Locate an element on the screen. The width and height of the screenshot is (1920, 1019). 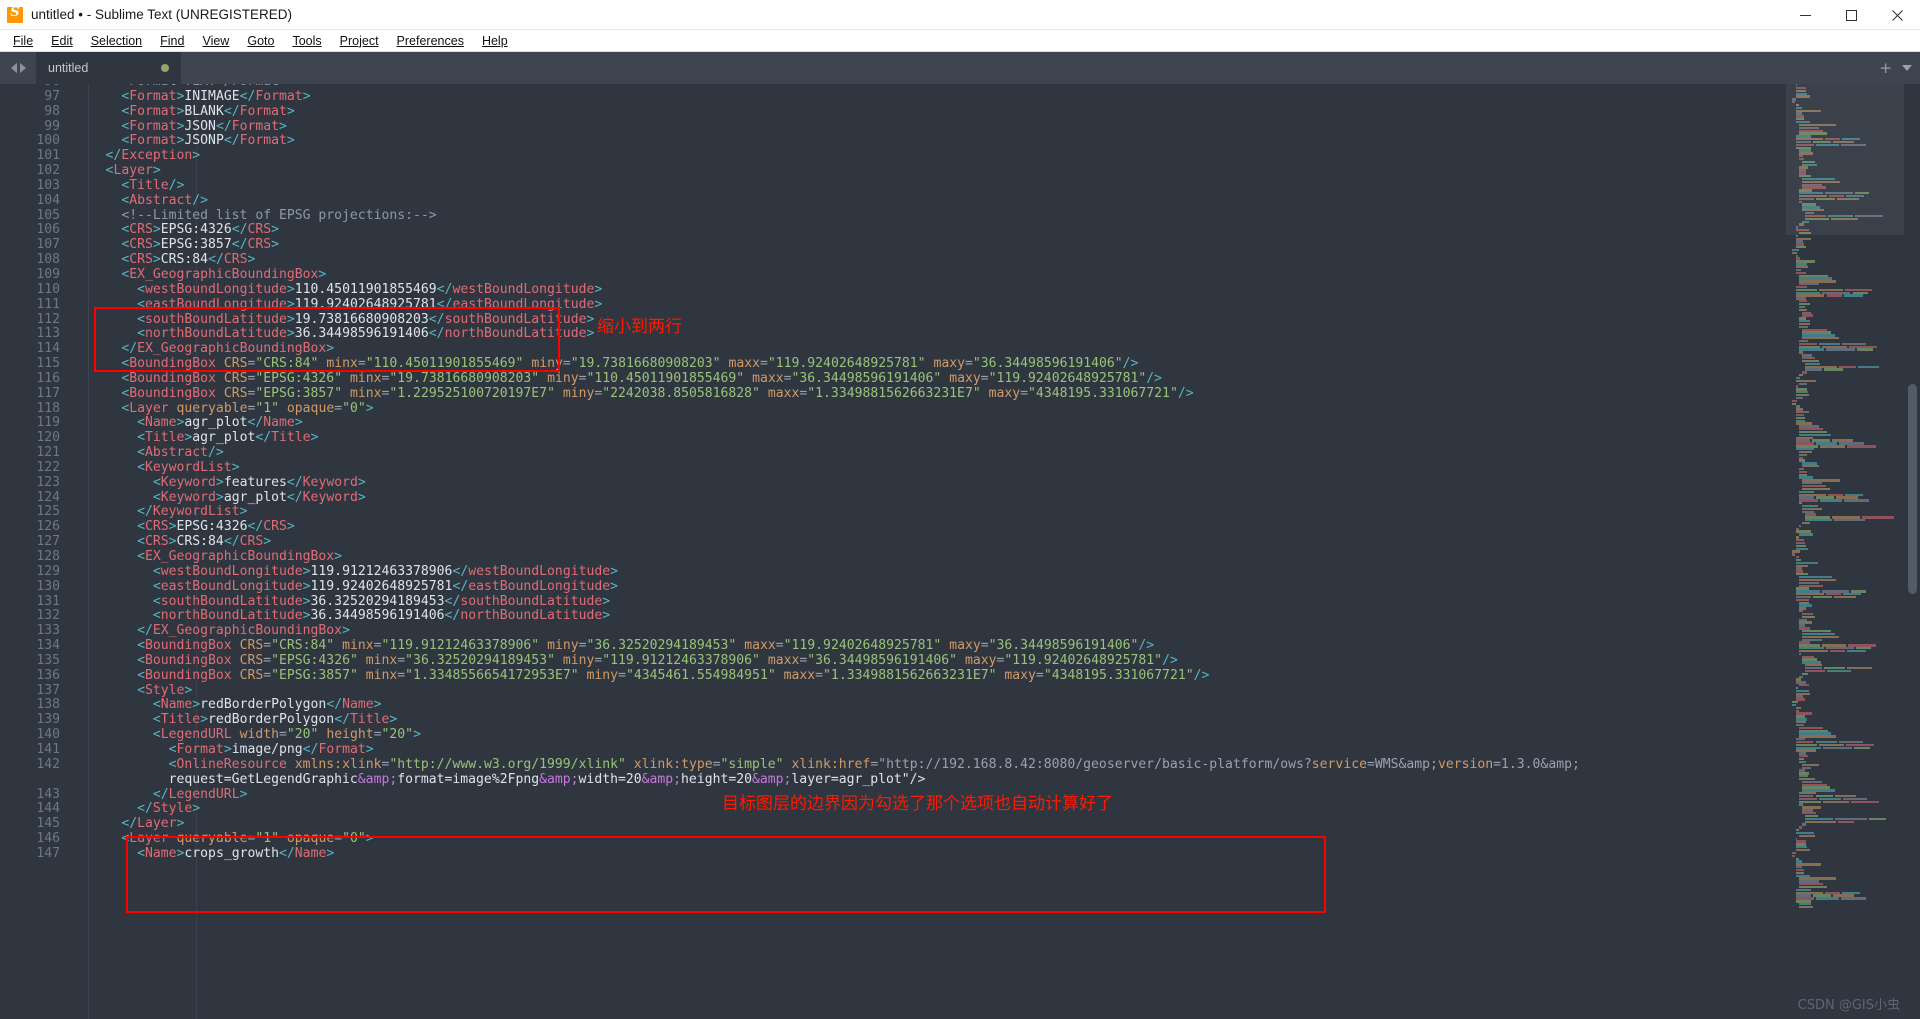
code-line: 128 <EX_GeographicBoundingBox> is located at coordinates (960, 557).